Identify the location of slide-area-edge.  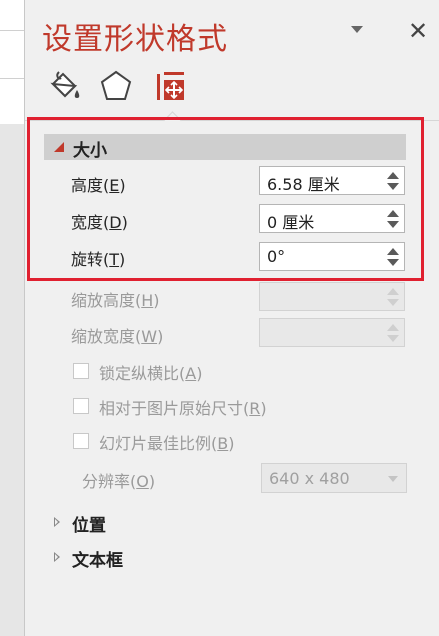
(12, 318).